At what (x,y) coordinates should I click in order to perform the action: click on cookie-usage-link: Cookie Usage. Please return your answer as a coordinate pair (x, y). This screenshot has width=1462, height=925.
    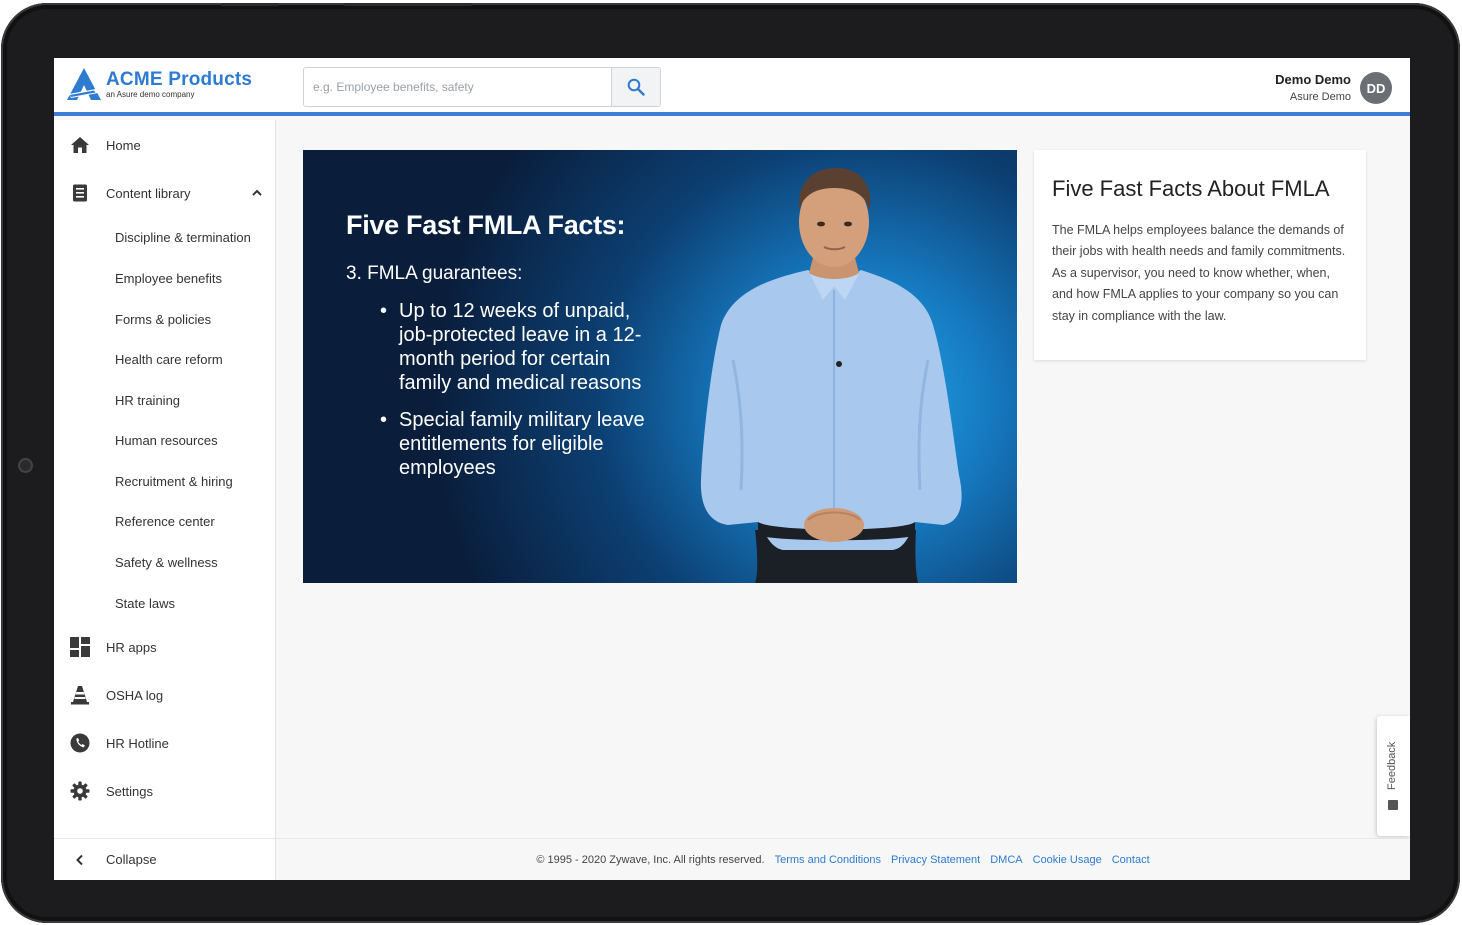
    Looking at the image, I should click on (1067, 860).